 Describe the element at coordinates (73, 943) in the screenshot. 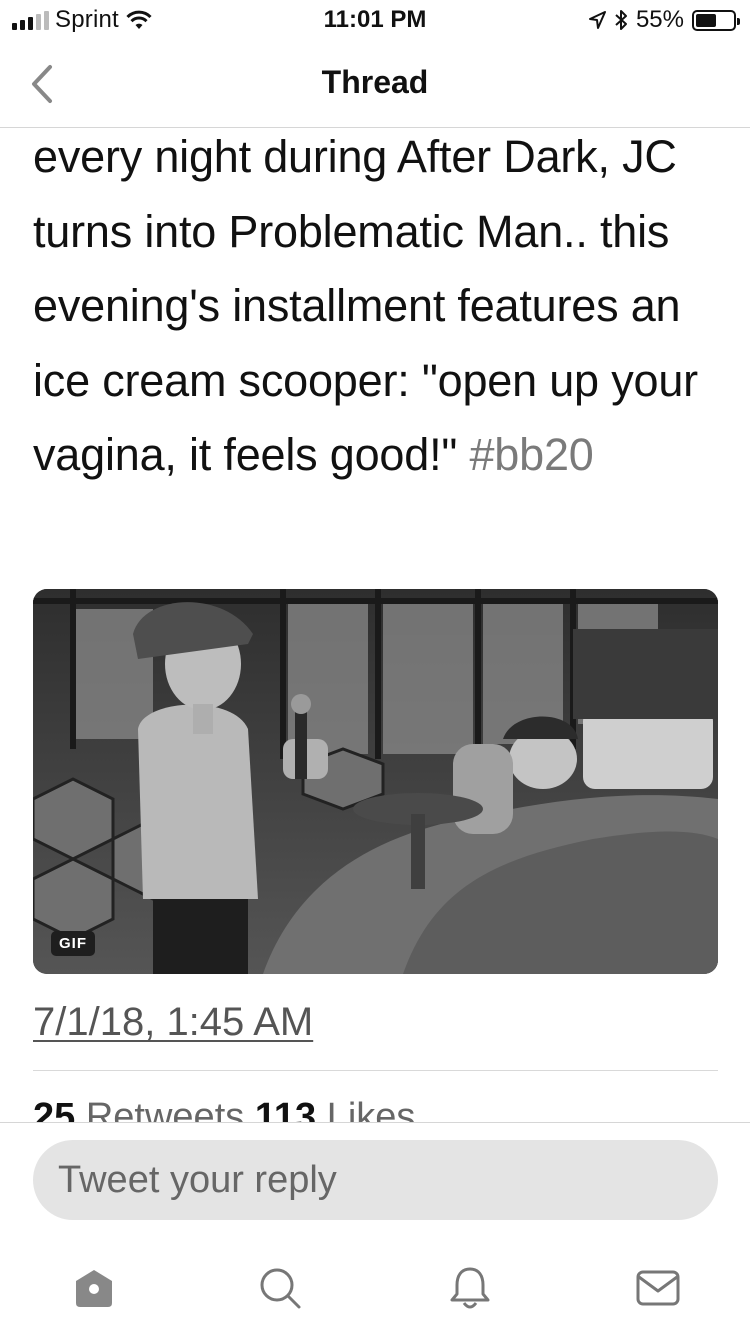

I see `gif-badge: GIF` at that location.